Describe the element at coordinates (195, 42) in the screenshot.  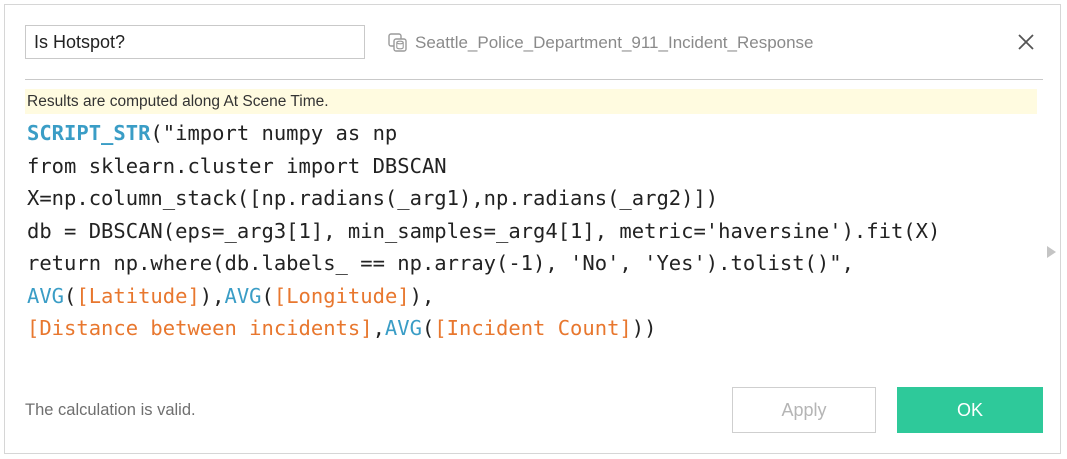
I see `calculation-name-input` at that location.